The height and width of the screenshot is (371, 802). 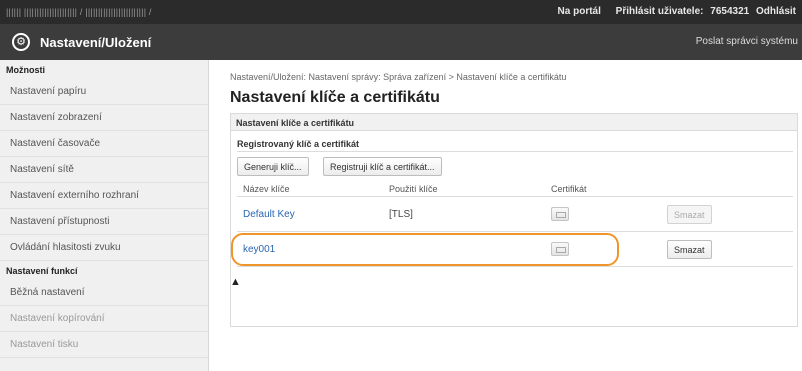 What do you see at coordinates (266, 189) in the screenshot?
I see `column-key-name: Název klíče` at bounding box center [266, 189].